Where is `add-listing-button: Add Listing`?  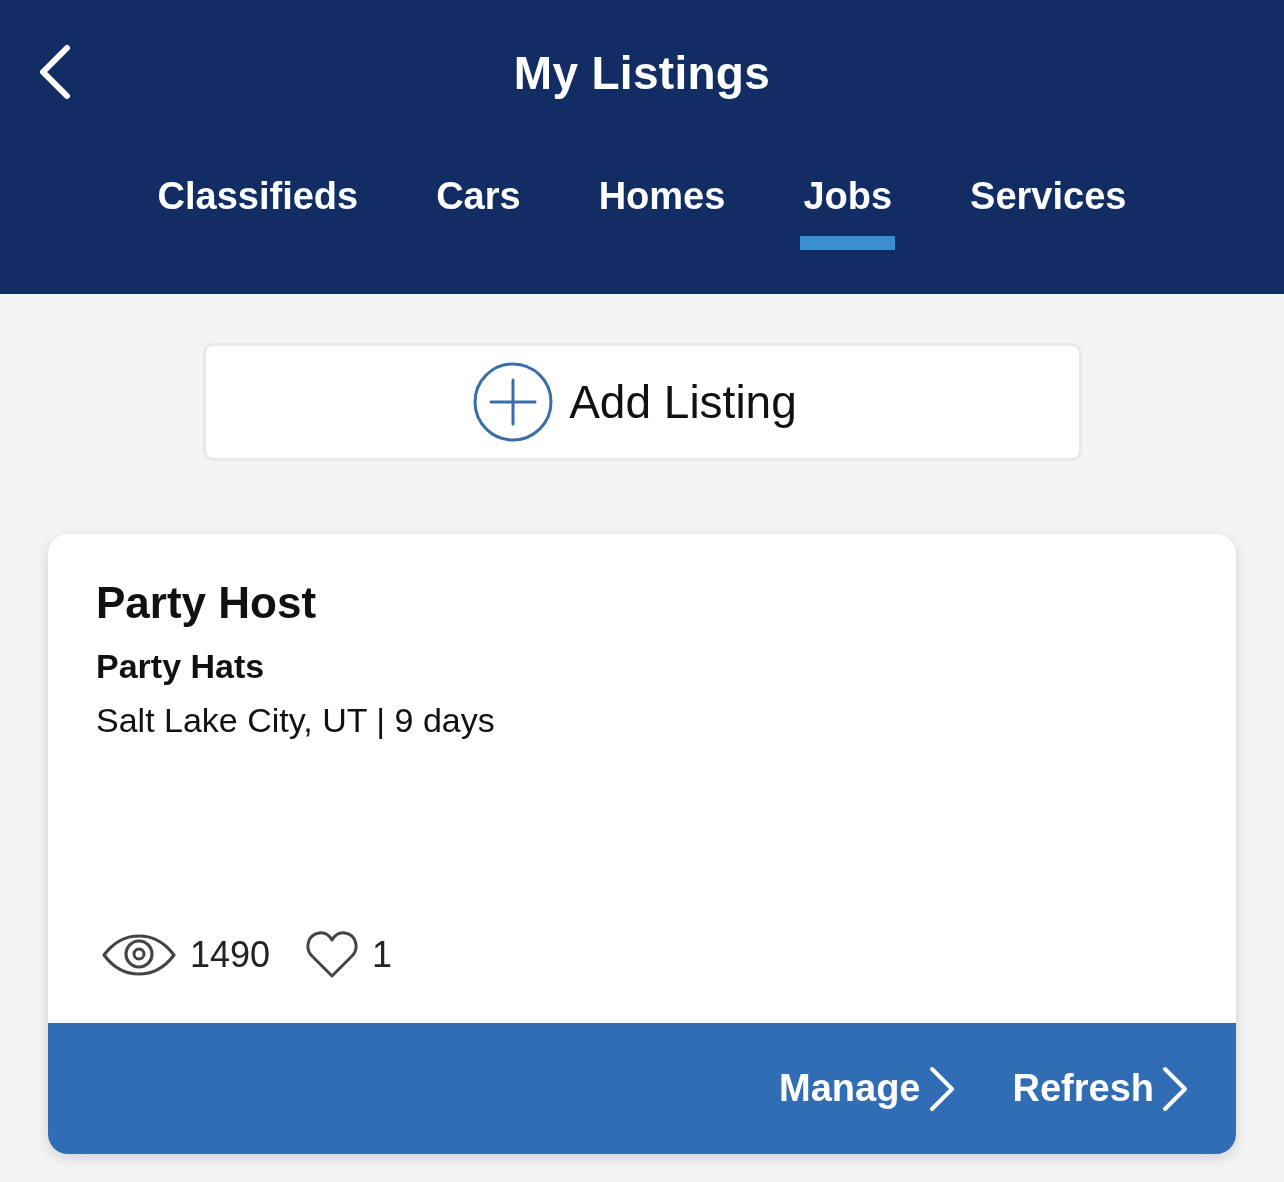
add-listing-button: Add Listing is located at coordinates (642, 402).